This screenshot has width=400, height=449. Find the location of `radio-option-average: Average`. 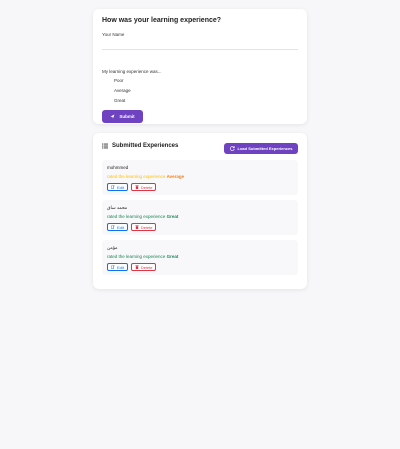

radio-option-average: Average is located at coordinates (116, 90).